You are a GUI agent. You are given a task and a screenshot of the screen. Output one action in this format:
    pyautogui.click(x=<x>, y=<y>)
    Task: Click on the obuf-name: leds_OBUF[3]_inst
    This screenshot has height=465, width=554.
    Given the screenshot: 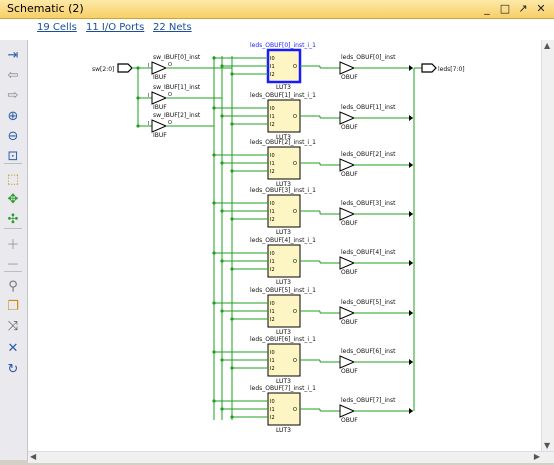 What is the action you would take?
    pyautogui.click(x=368, y=203)
    